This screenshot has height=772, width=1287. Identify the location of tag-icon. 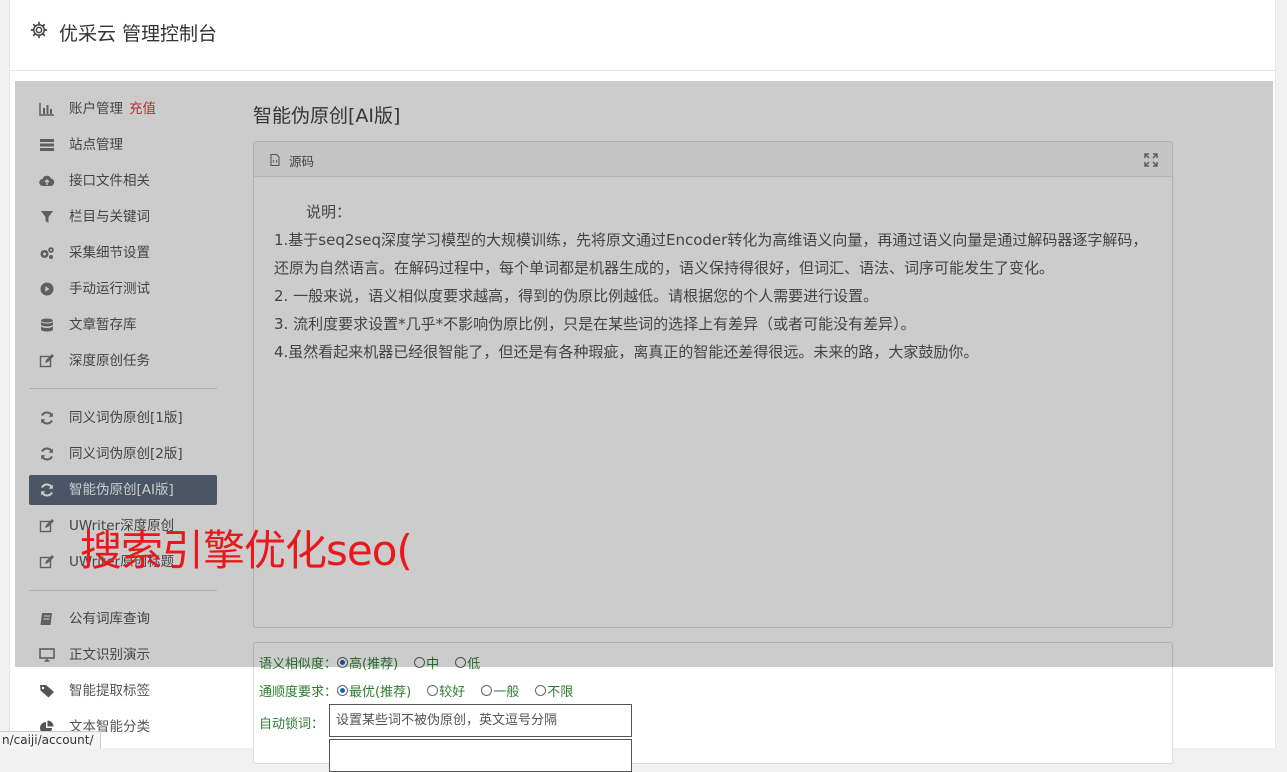
(47, 691).